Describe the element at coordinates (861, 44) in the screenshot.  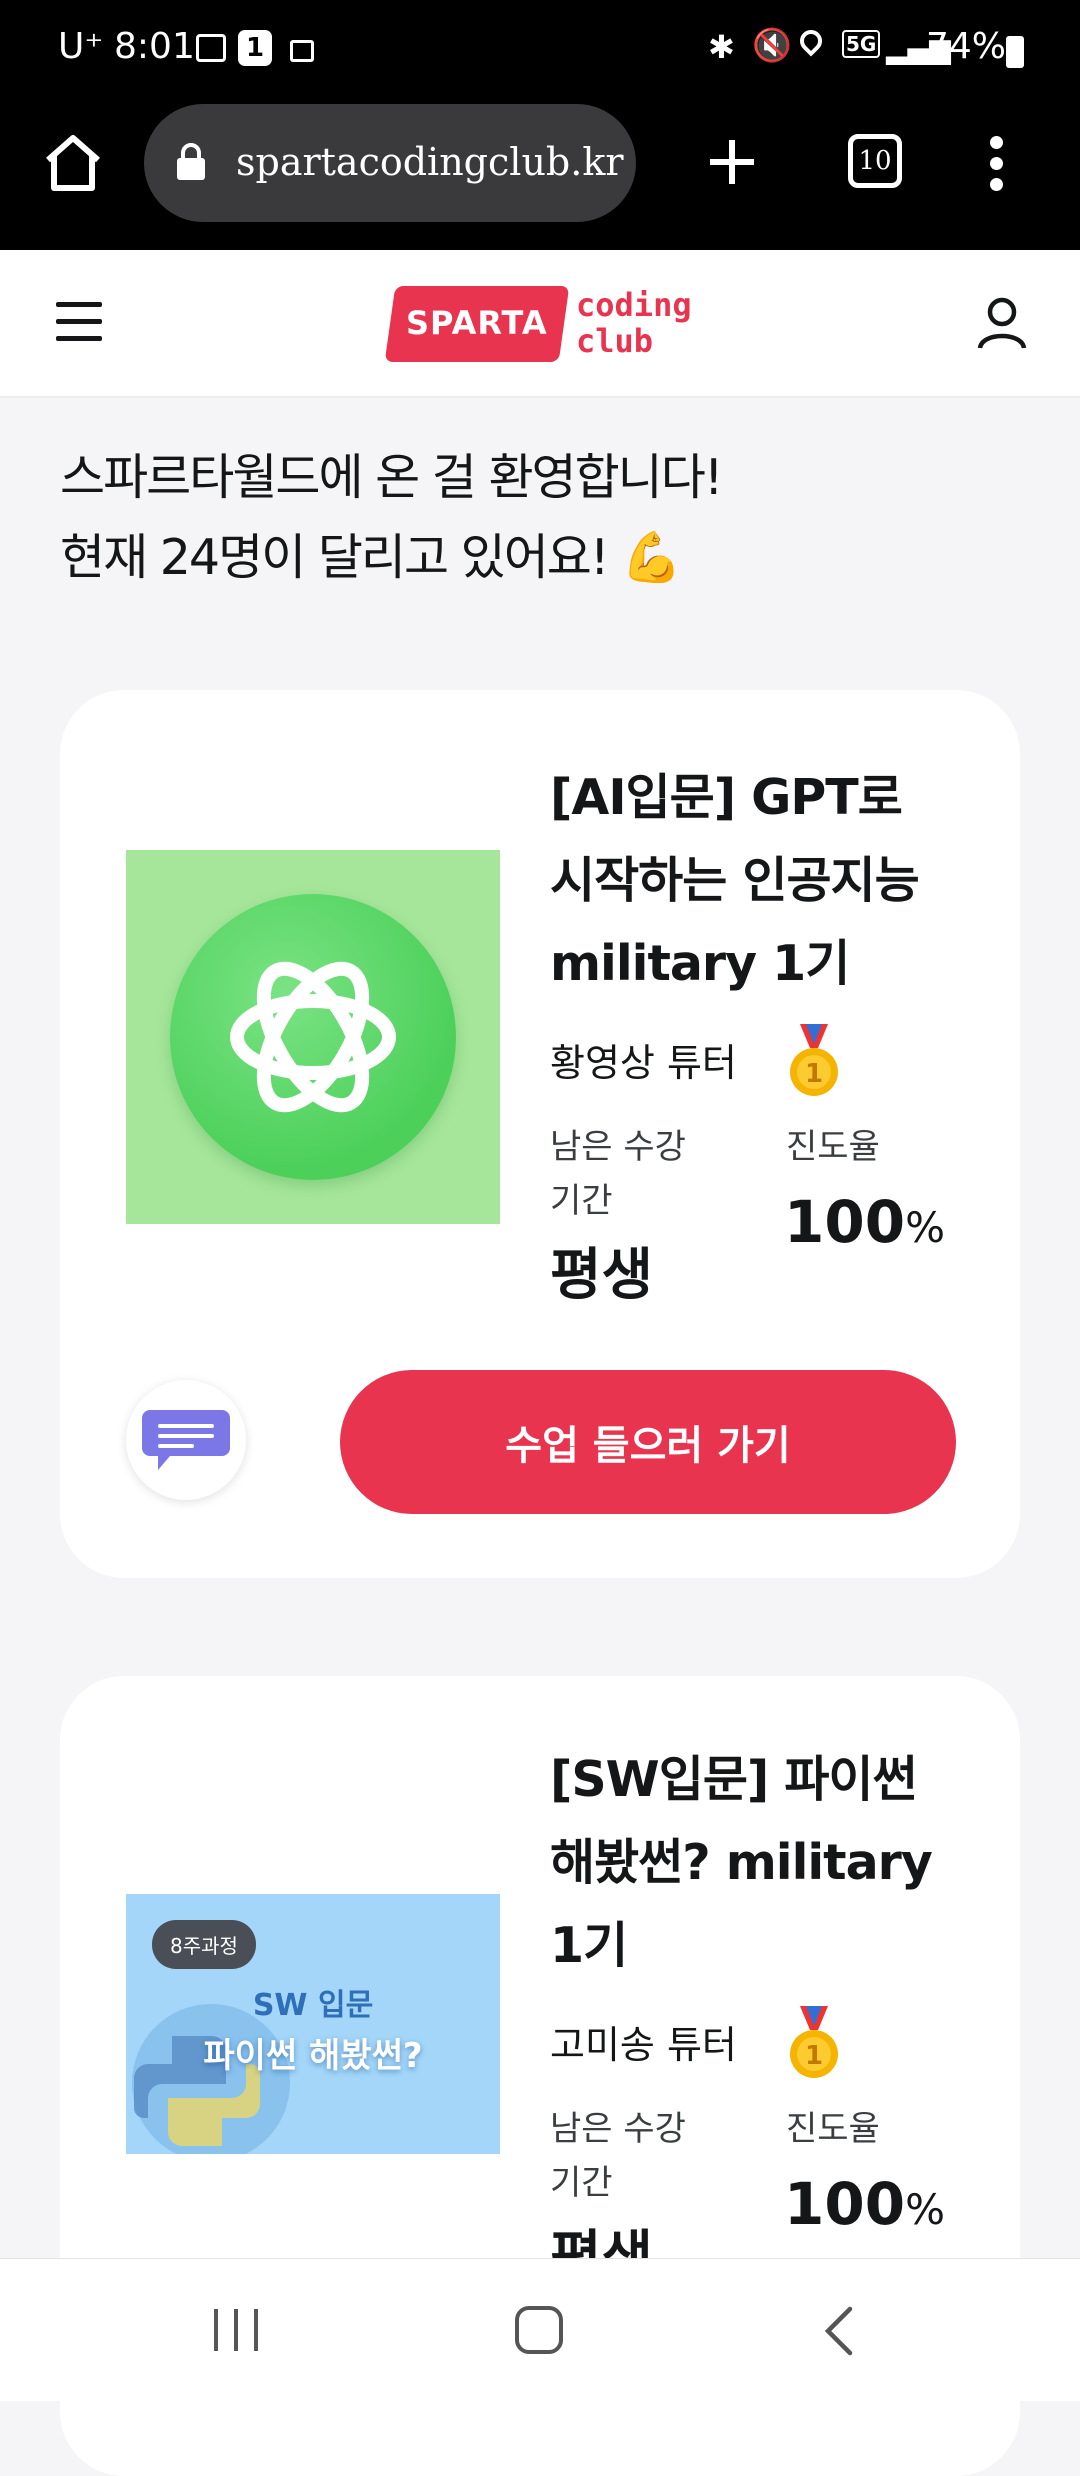
I see `network-type: 5G` at that location.